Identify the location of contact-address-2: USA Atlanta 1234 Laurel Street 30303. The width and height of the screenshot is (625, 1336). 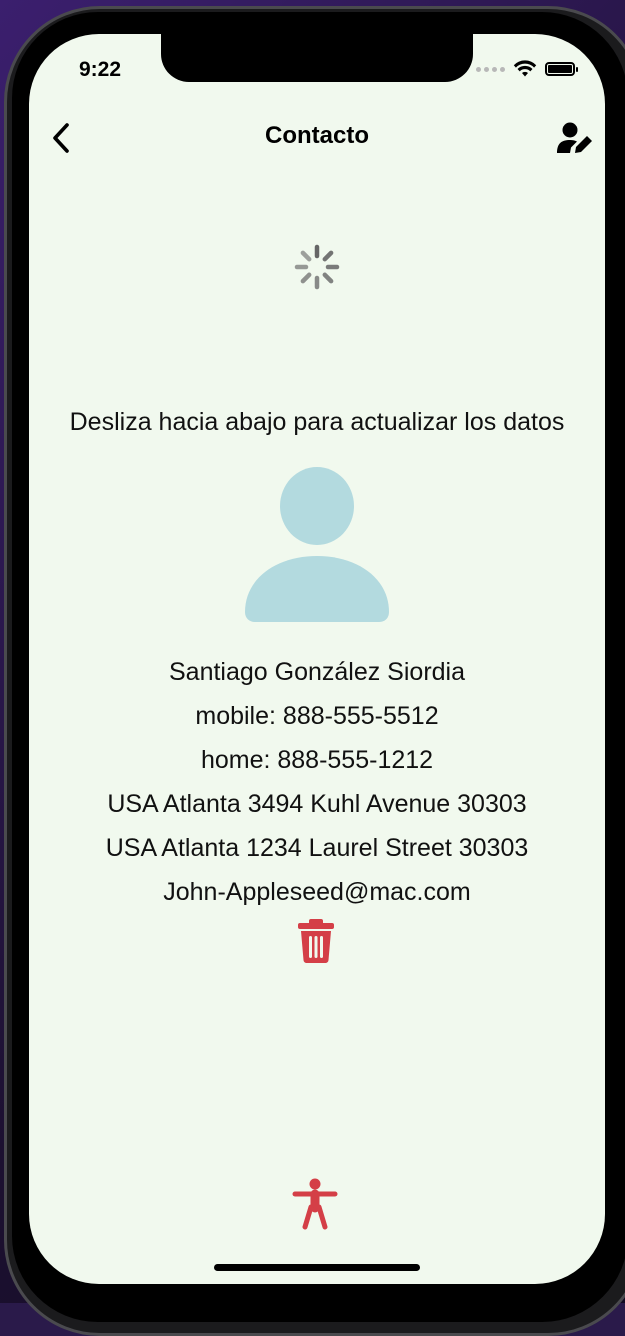
(317, 848).